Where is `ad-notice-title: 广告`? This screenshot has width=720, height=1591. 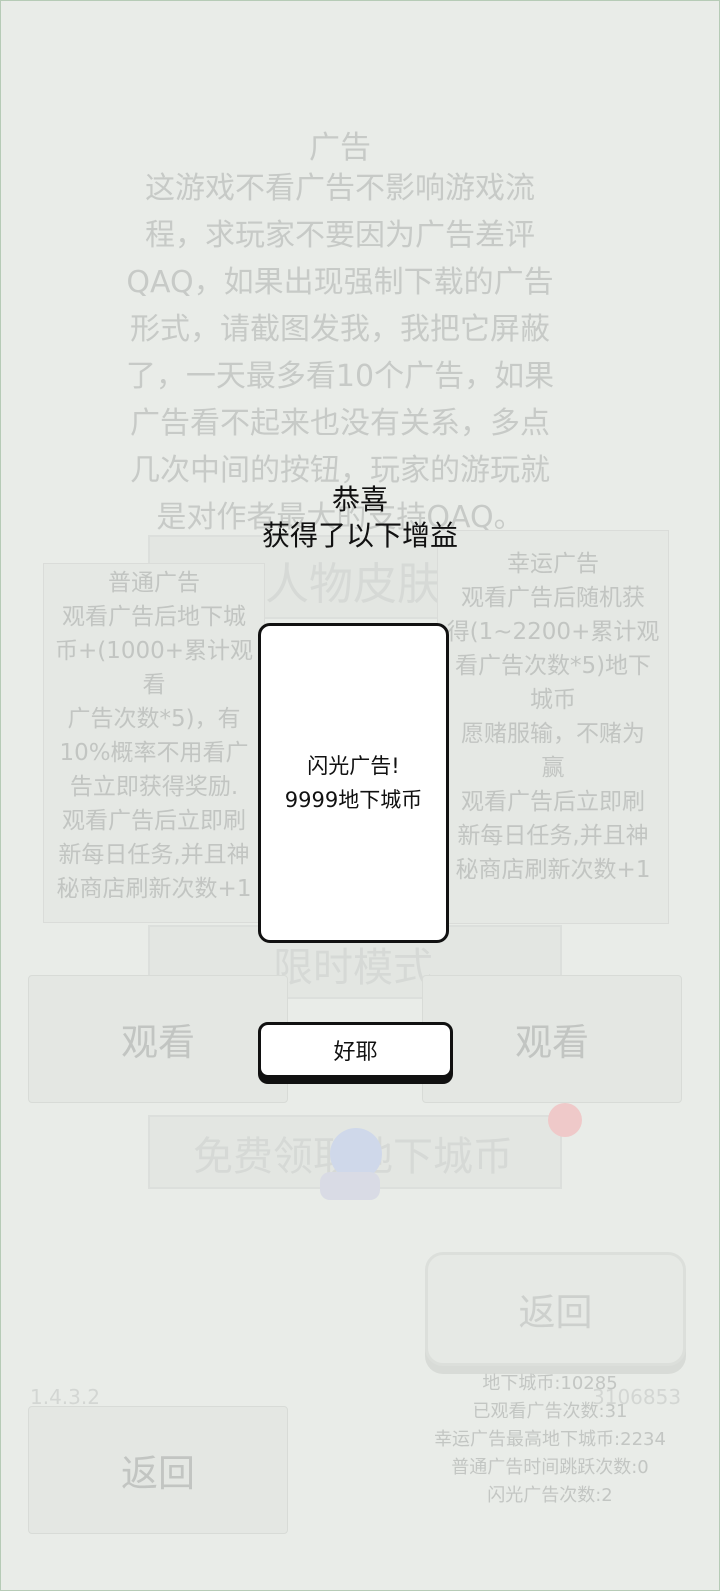 ad-notice-title: 广告 is located at coordinates (340, 148).